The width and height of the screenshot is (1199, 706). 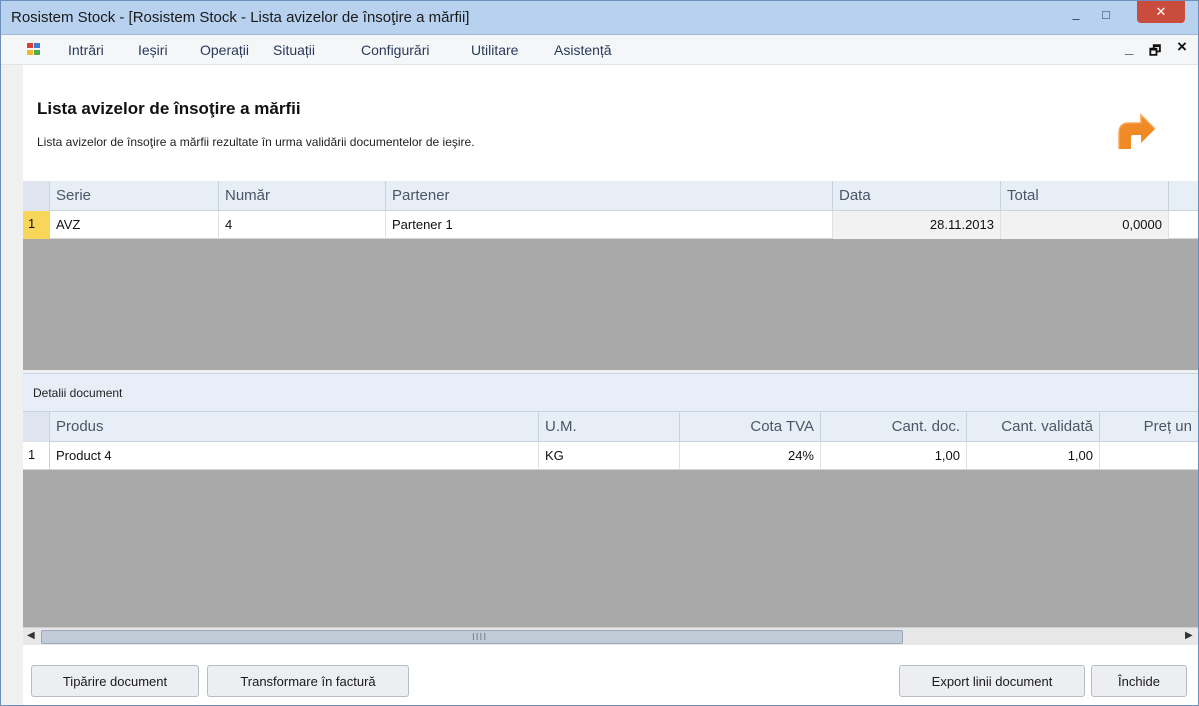 What do you see at coordinates (294, 427) in the screenshot?
I see `column-header-produs: Produs` at bounding box center [294, 427].